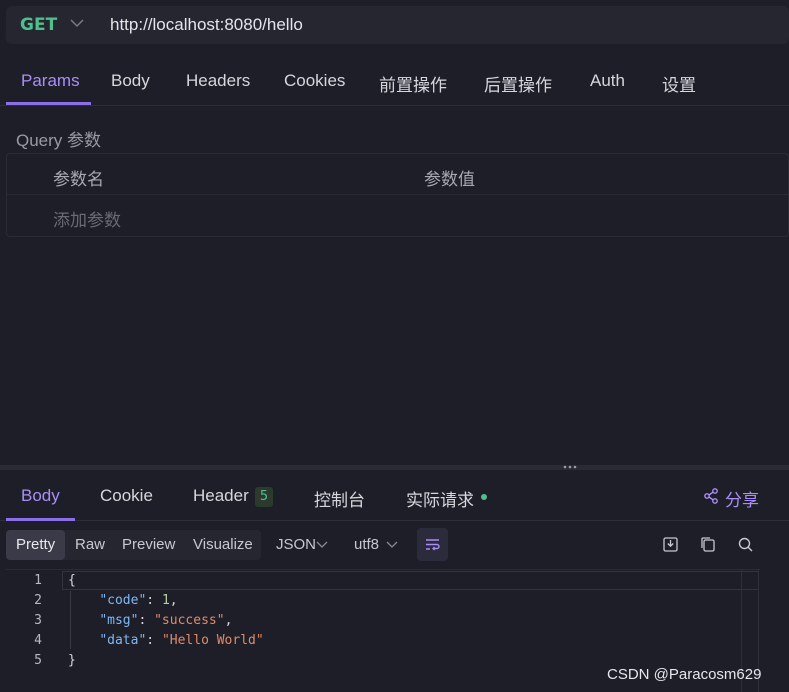  Describe the element at coordinates (206, 25) in the screenshot. I see `url-input: http://localhost:8080/hello` at that location.